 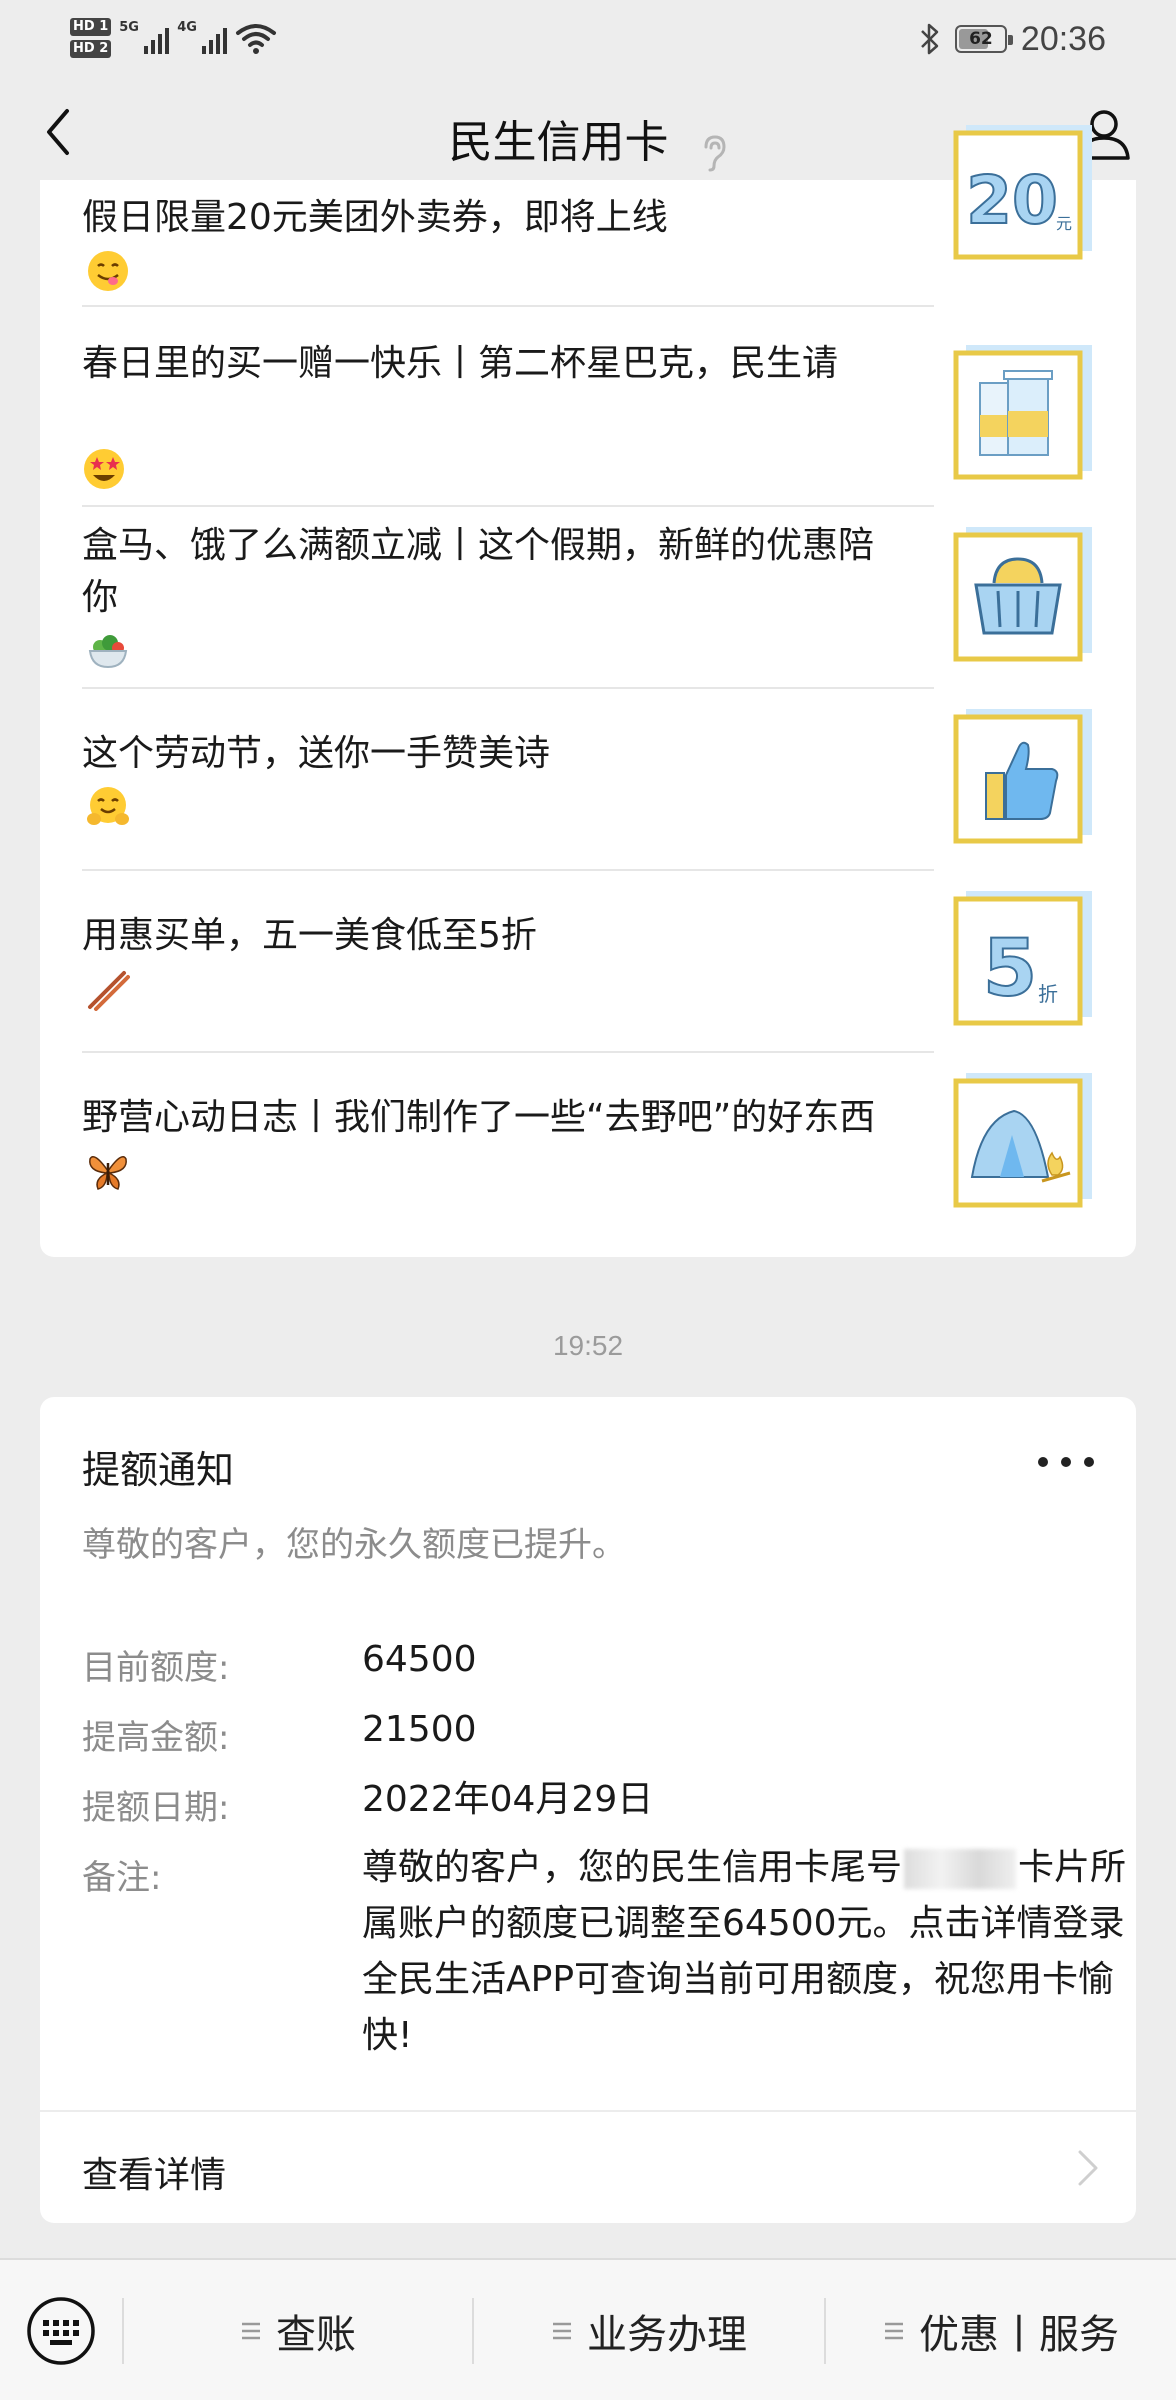 What do you see at coordinates (632, 1867) in the screenshot?
I see `note-text-part1: 尊敬的客户，您的民生信用卡尾号` at bounding box center [632, 1867].